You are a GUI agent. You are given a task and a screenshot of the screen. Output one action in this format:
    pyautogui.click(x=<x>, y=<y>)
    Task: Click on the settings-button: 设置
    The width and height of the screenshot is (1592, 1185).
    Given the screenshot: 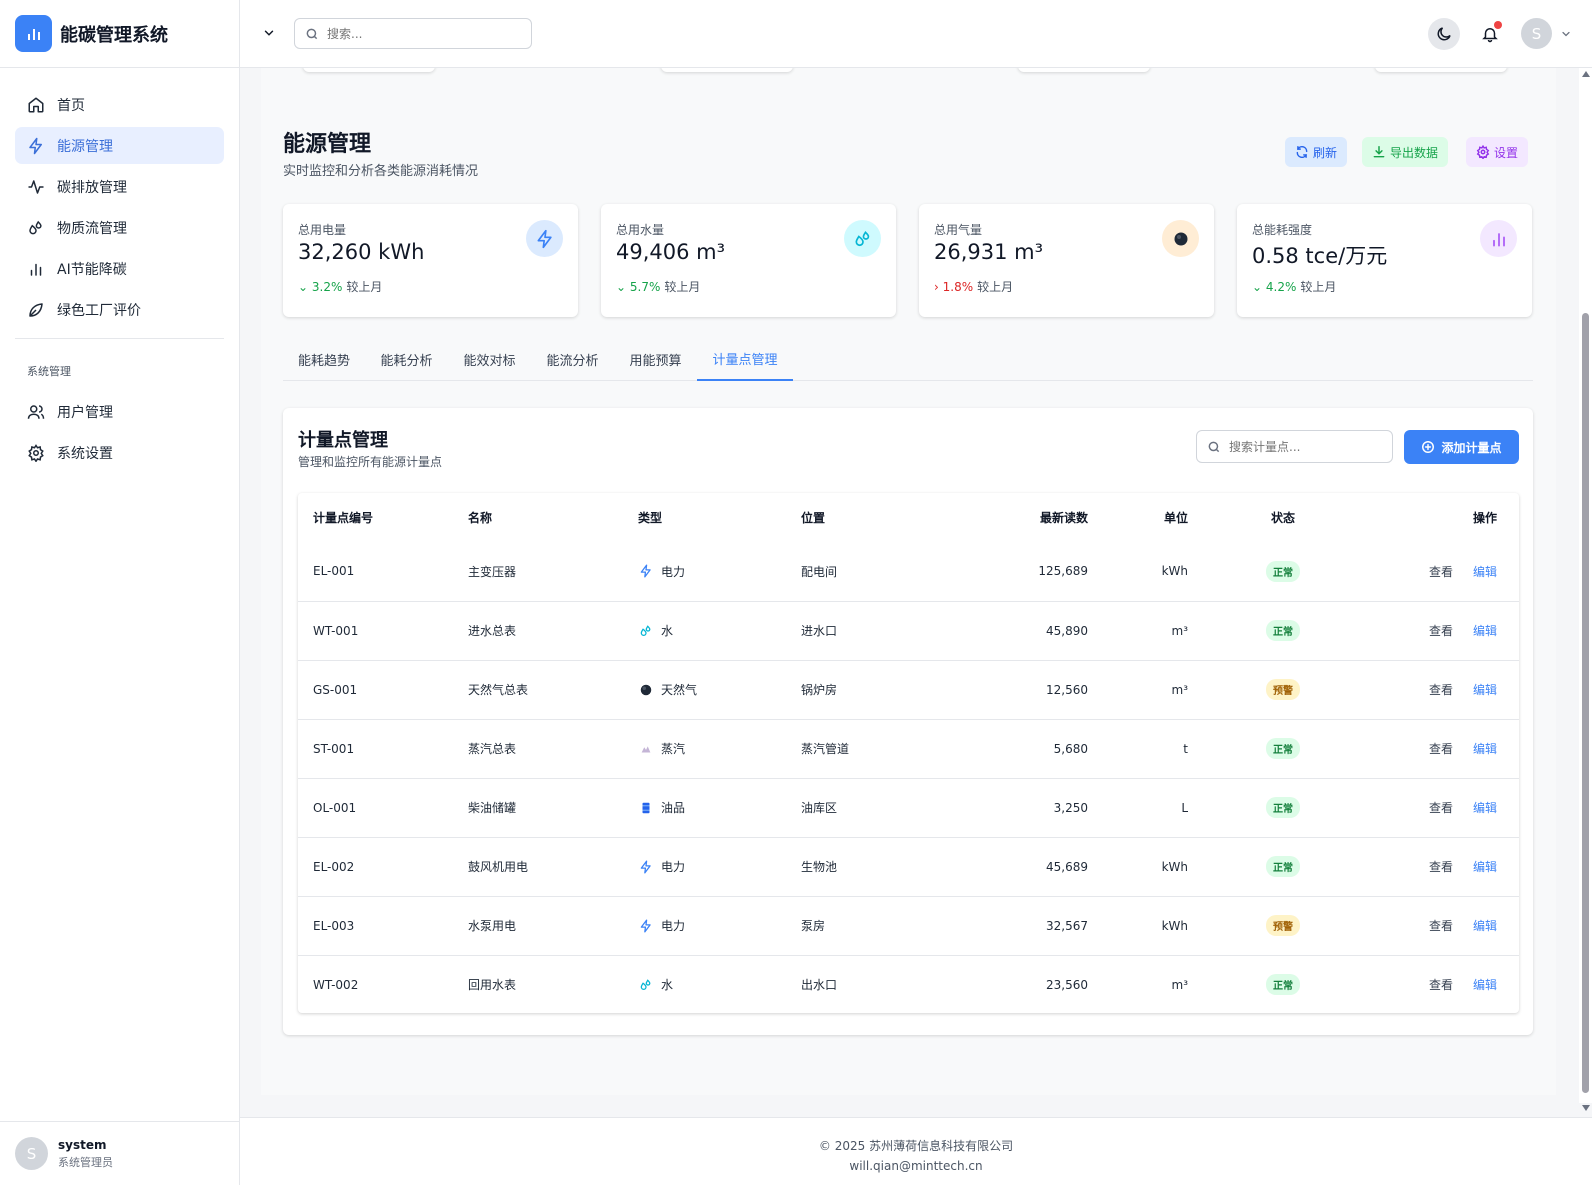 What is the action you would take?
    pyautogui.click(x=1497, y=152)
    